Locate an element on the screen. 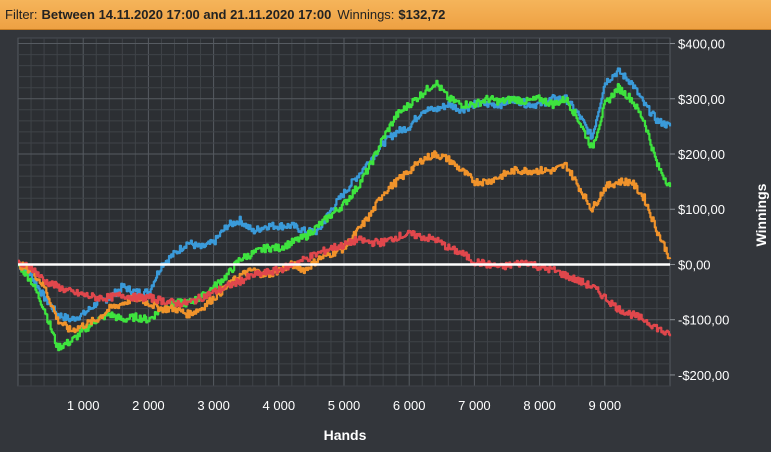 Image resolution: width=771 pixels, height=452 pixels. y-tick-label: $300,00 is located at coordinates (701, 99).